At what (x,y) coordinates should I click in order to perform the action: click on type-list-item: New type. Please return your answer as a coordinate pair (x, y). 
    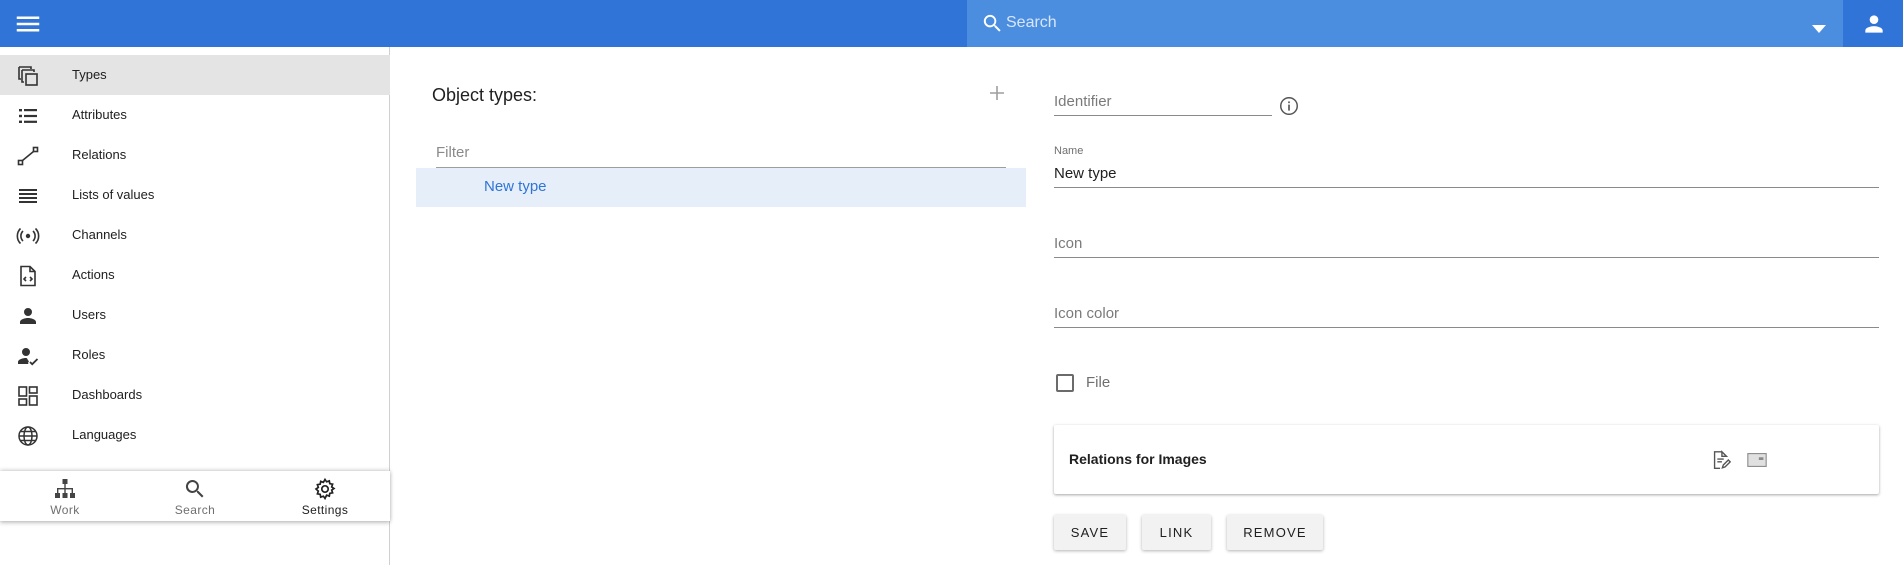
    Looking at the image, I should click on (721, 187).